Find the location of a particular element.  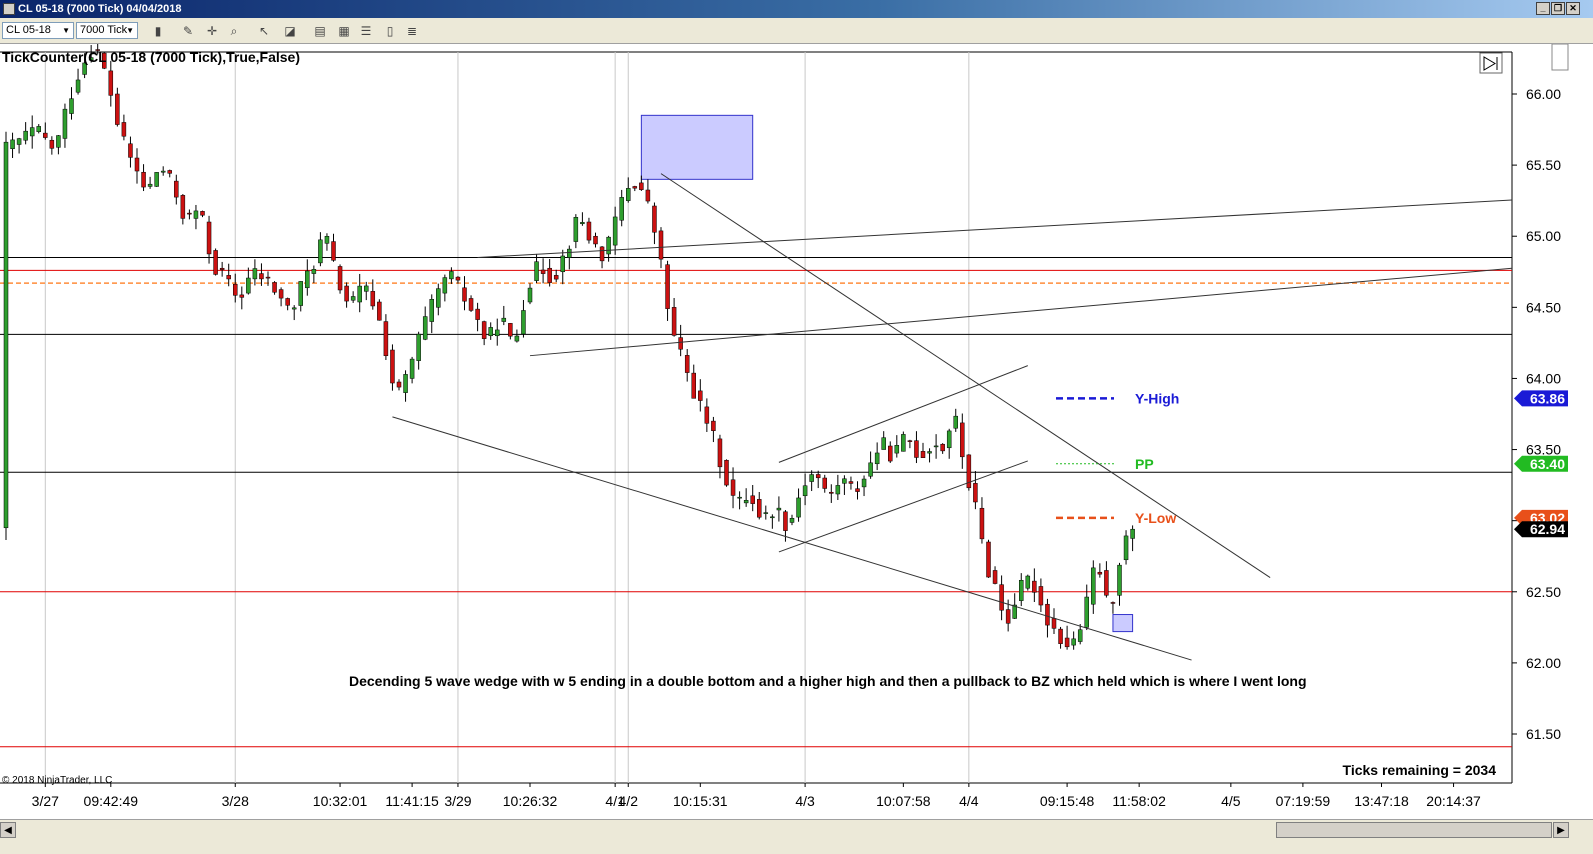

close-button: ✕ is located at coordinates (1573, 8).